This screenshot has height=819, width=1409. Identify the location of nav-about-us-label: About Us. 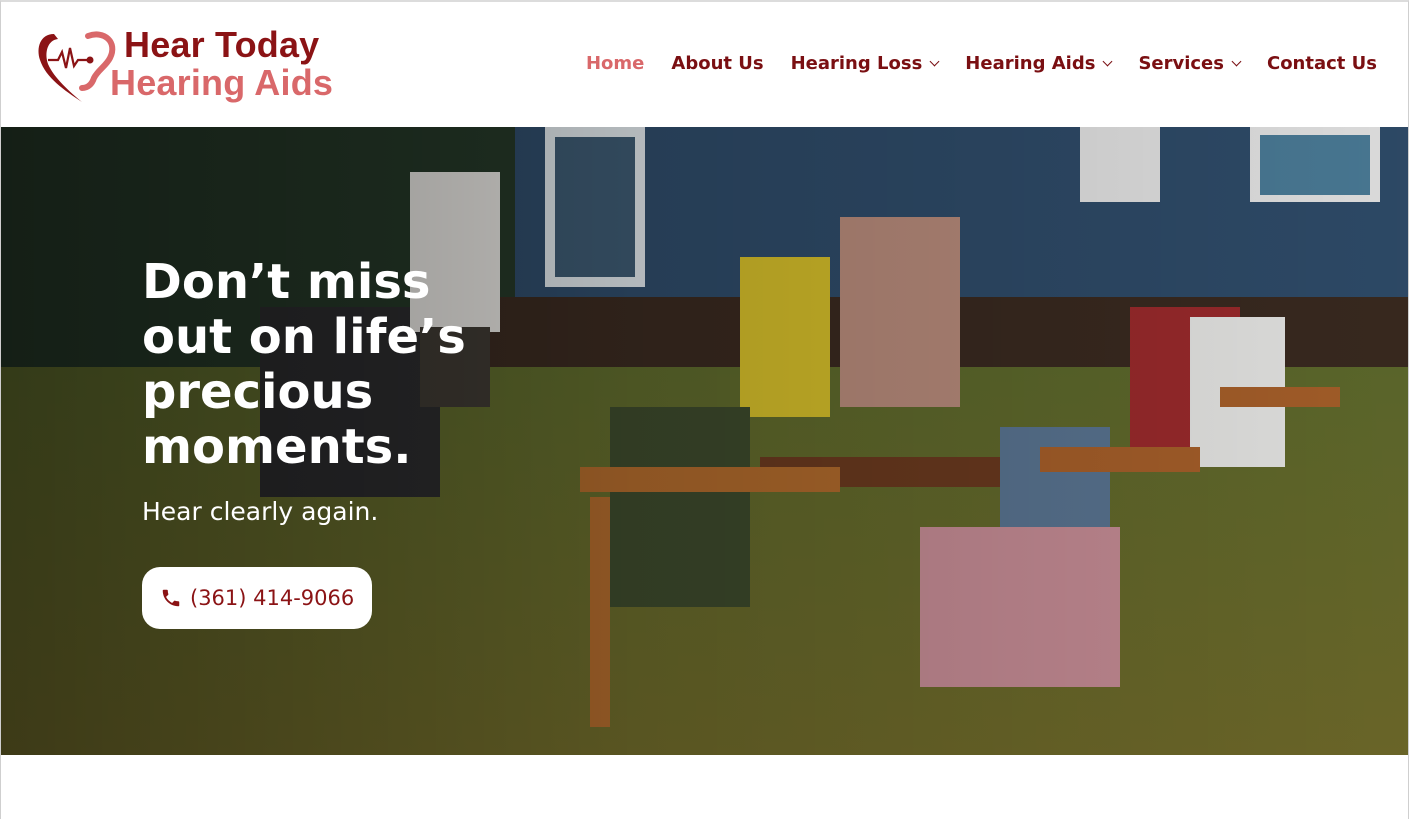
(717, 63).